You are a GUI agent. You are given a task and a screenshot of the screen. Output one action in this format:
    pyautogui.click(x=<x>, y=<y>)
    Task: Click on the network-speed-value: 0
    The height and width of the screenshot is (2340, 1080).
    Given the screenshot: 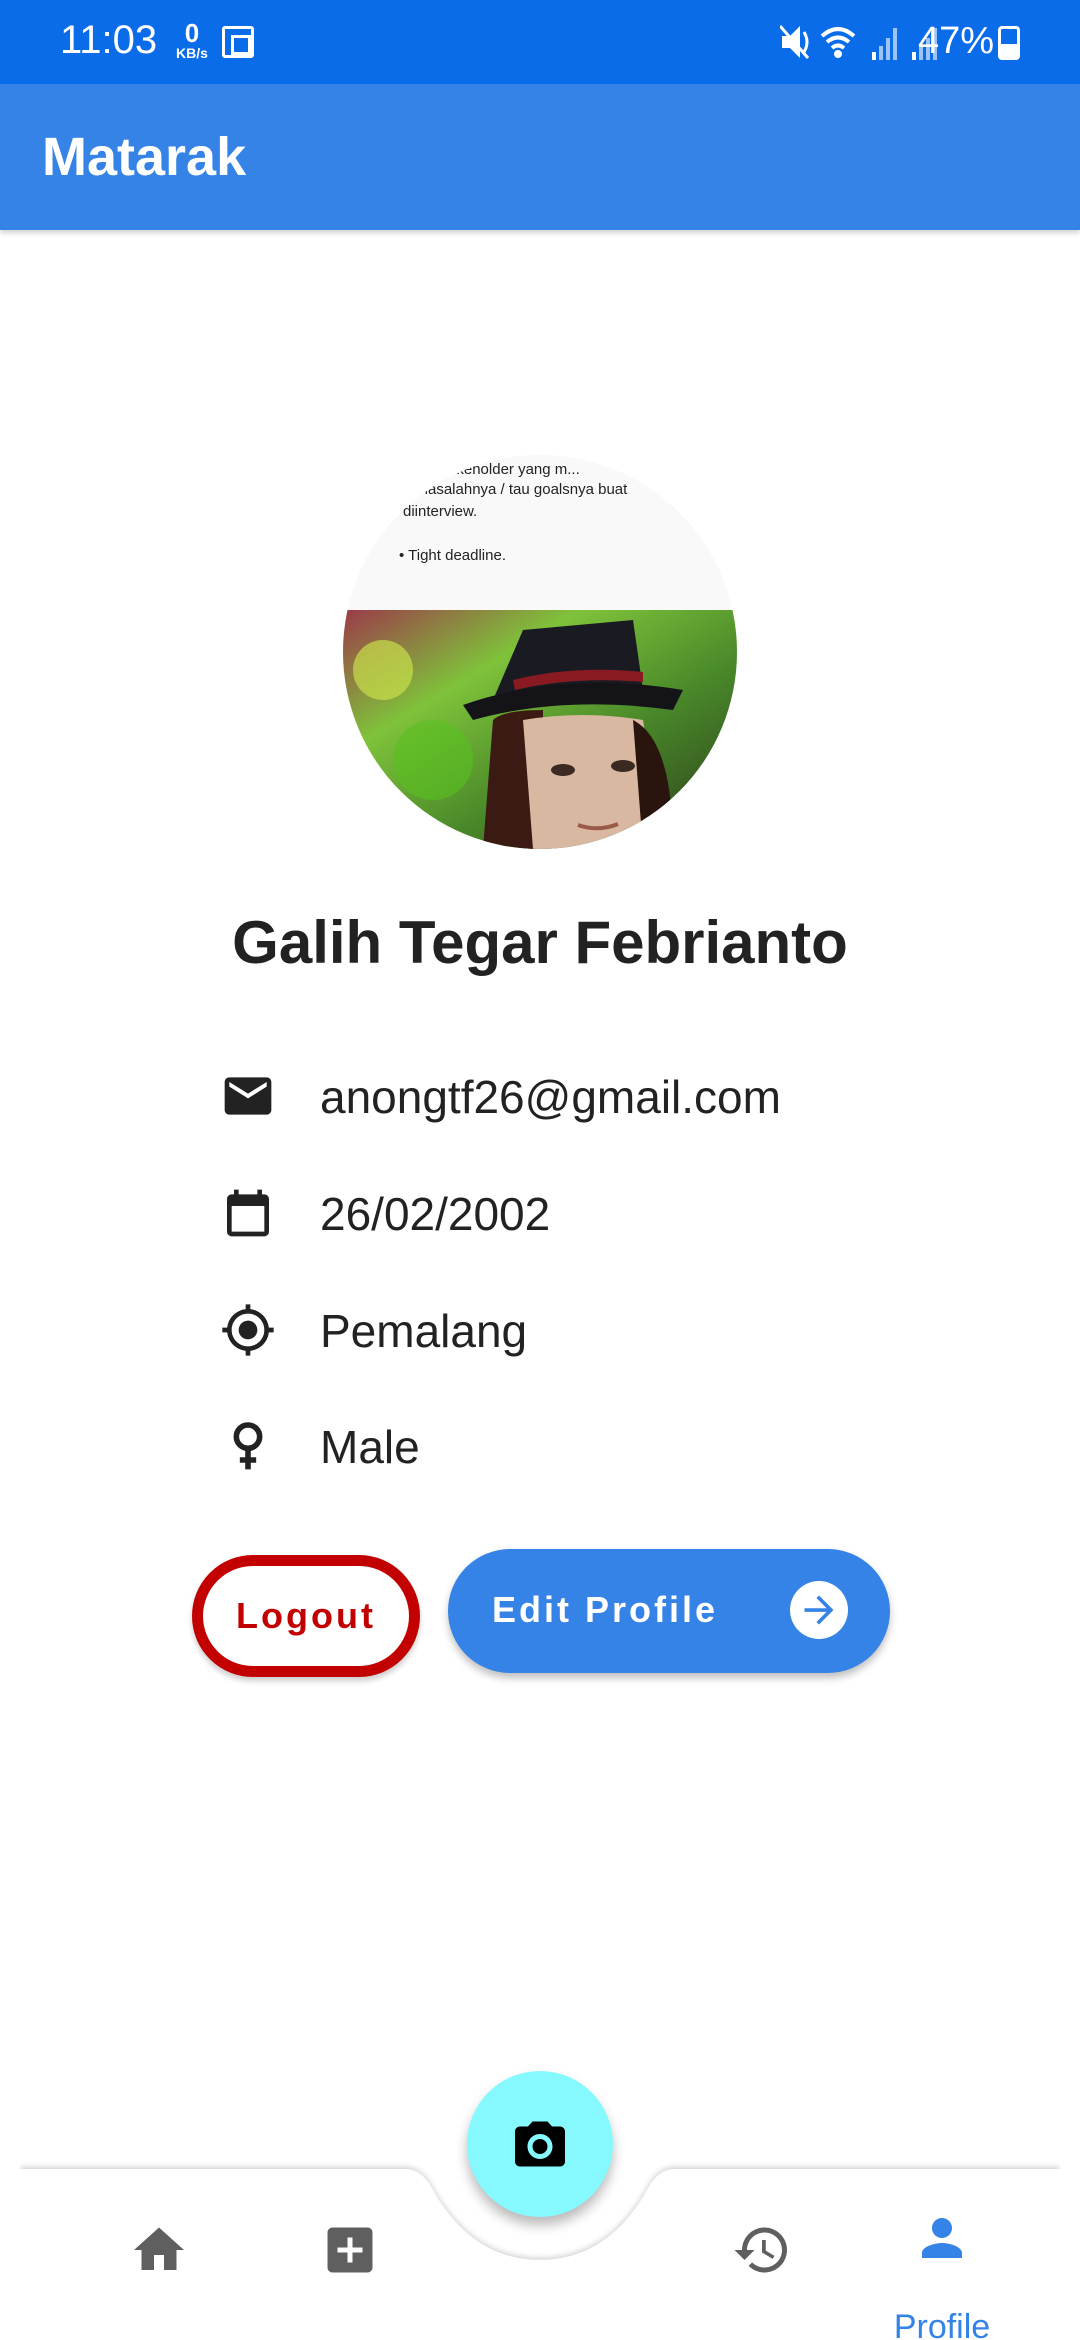 What is the action you would take?
    pyautogui.click(x=192, y=33)
    